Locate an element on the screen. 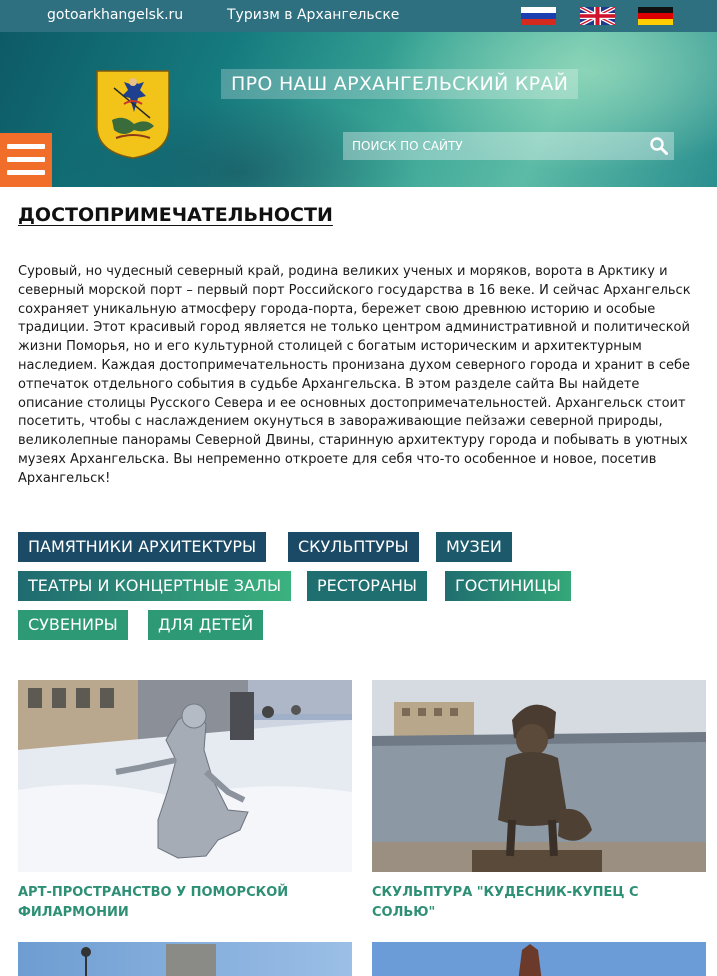  tag-sculptures: СКУЛЬПТУРЫ is located at coordinates (353, 547).